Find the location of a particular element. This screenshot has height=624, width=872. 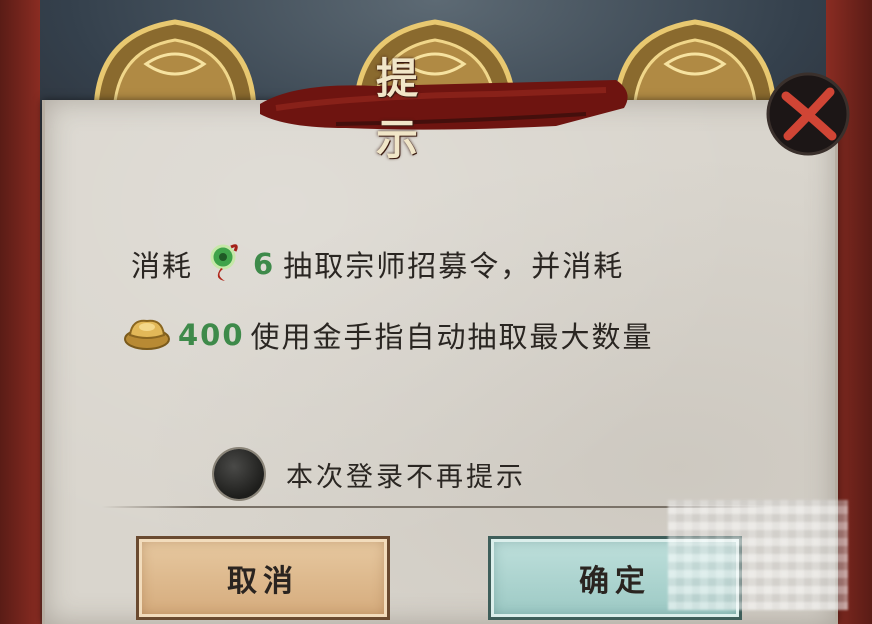

gold-medallion-left is located at coordinates (175, 64).